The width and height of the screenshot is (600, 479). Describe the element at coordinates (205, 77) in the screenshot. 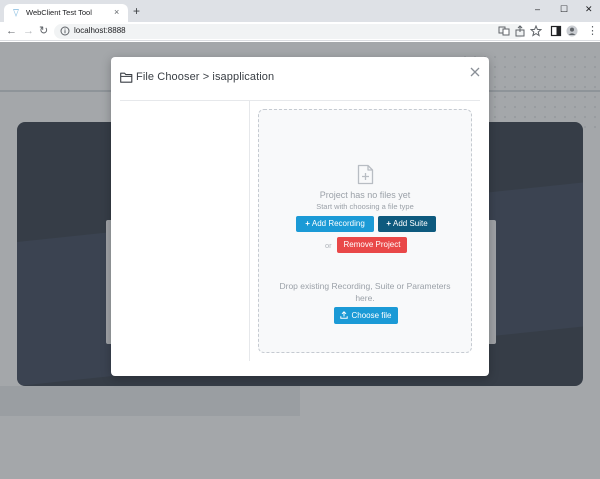

I see `modal-title: File Chooser > isapplication` at that location.